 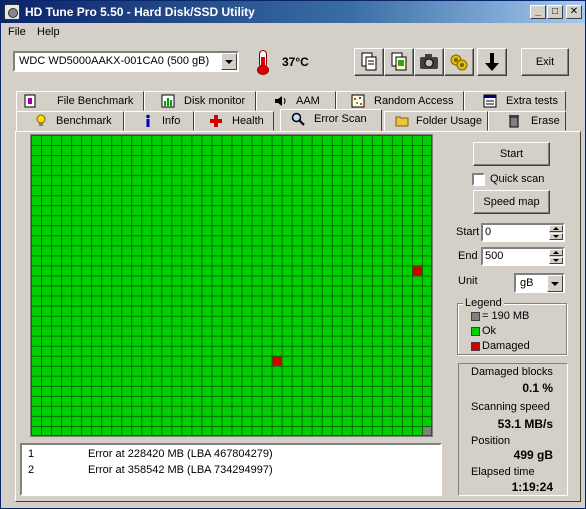 I want to click on end-spinbox: 500, so click(x=523, y=256).